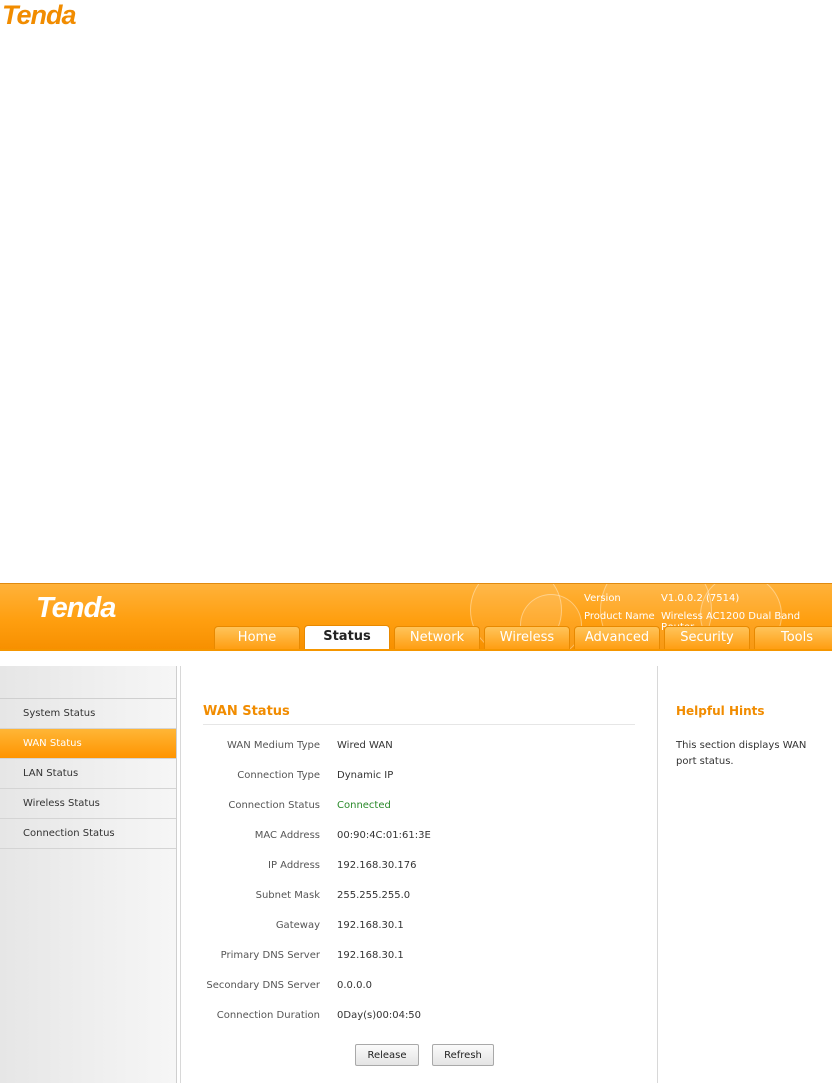  I want to click on tab-tools: Tools, so click(793, 637).